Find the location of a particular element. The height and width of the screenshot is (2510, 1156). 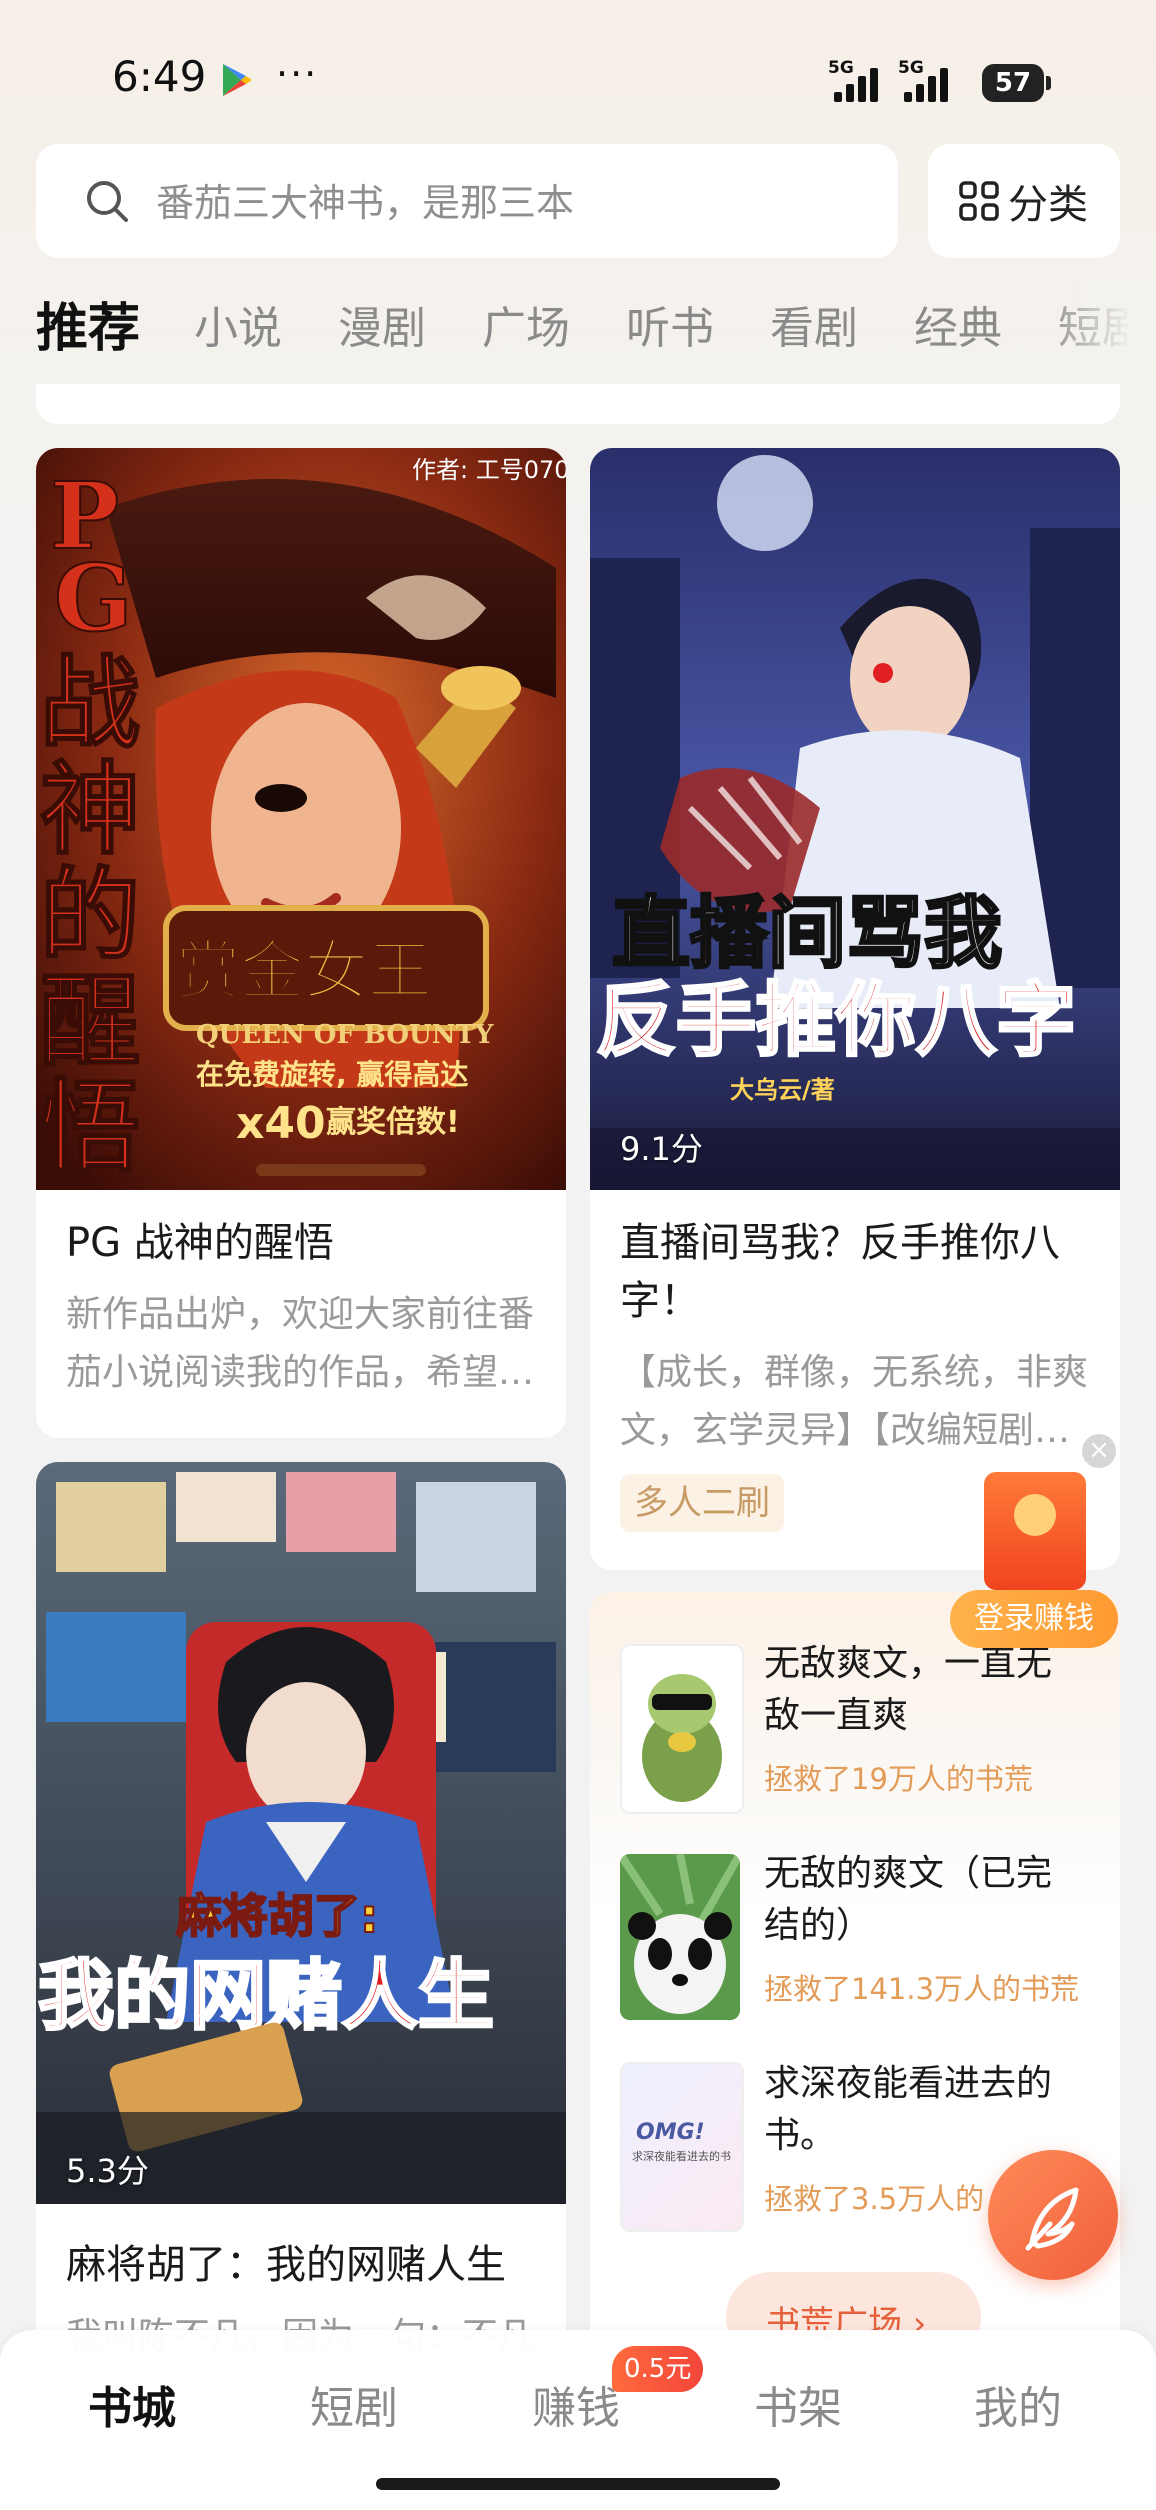

more-notifications-icon: ··· is located at coordinates (297, 74).